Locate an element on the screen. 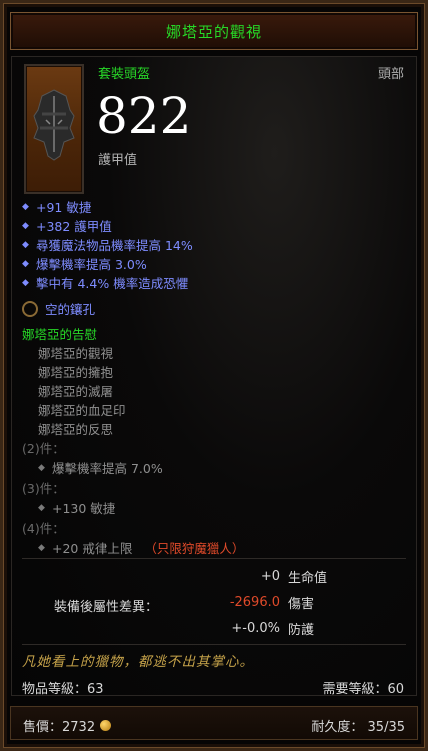 The height and width of the screenshot is (751, 428). set-bonus-count: (2)件： is located at coordinates (43, 448).